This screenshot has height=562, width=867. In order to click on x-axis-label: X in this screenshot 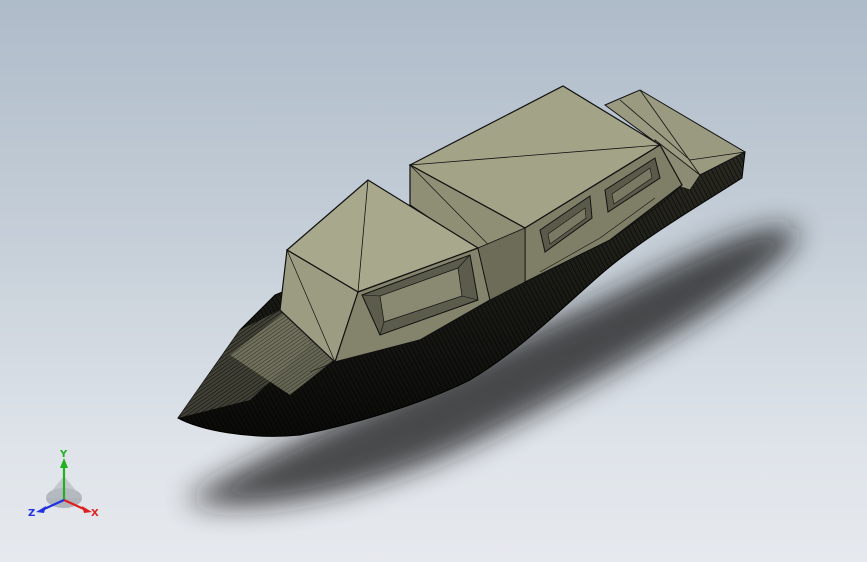, I will do `click(95, 513)`.